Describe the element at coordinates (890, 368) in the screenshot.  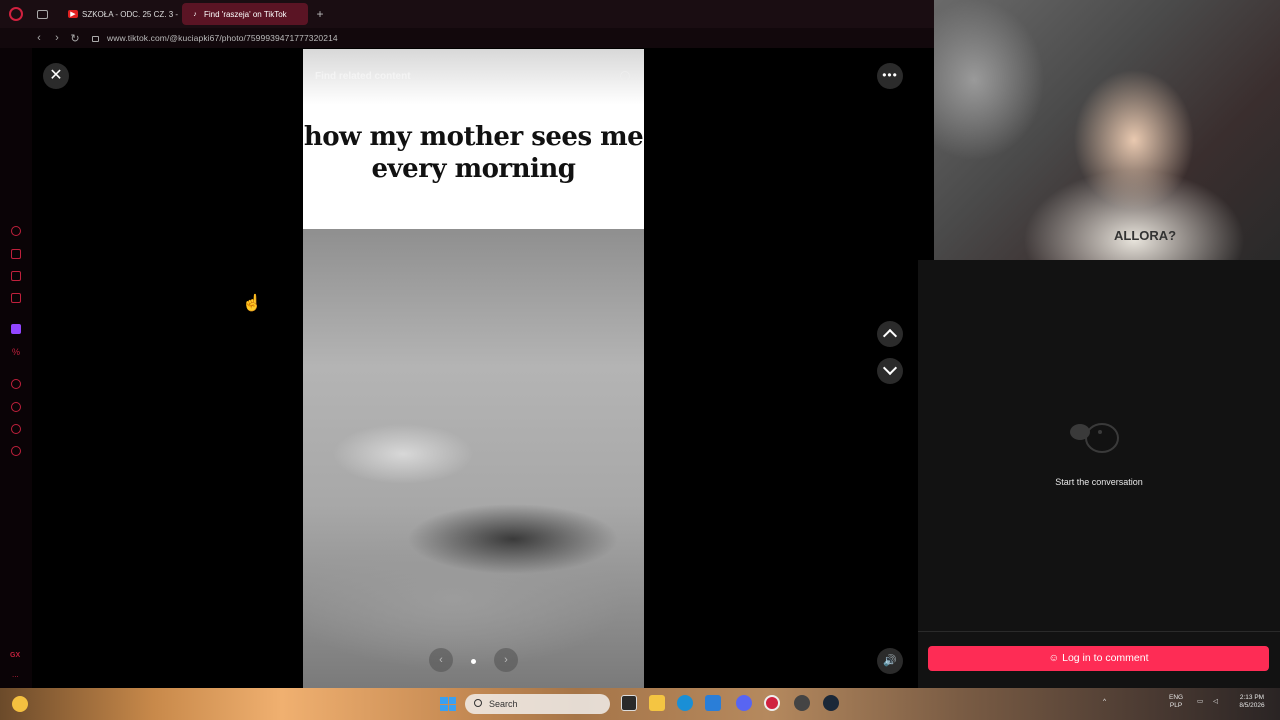
I see `chevron-down-icon` at that location.